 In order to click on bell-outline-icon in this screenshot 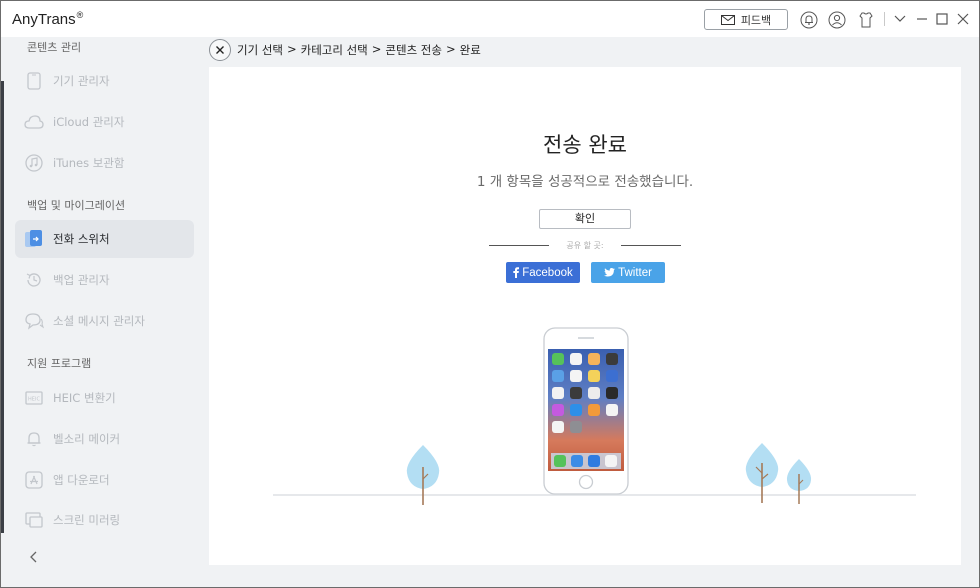, I will do `click(34, 439)`.